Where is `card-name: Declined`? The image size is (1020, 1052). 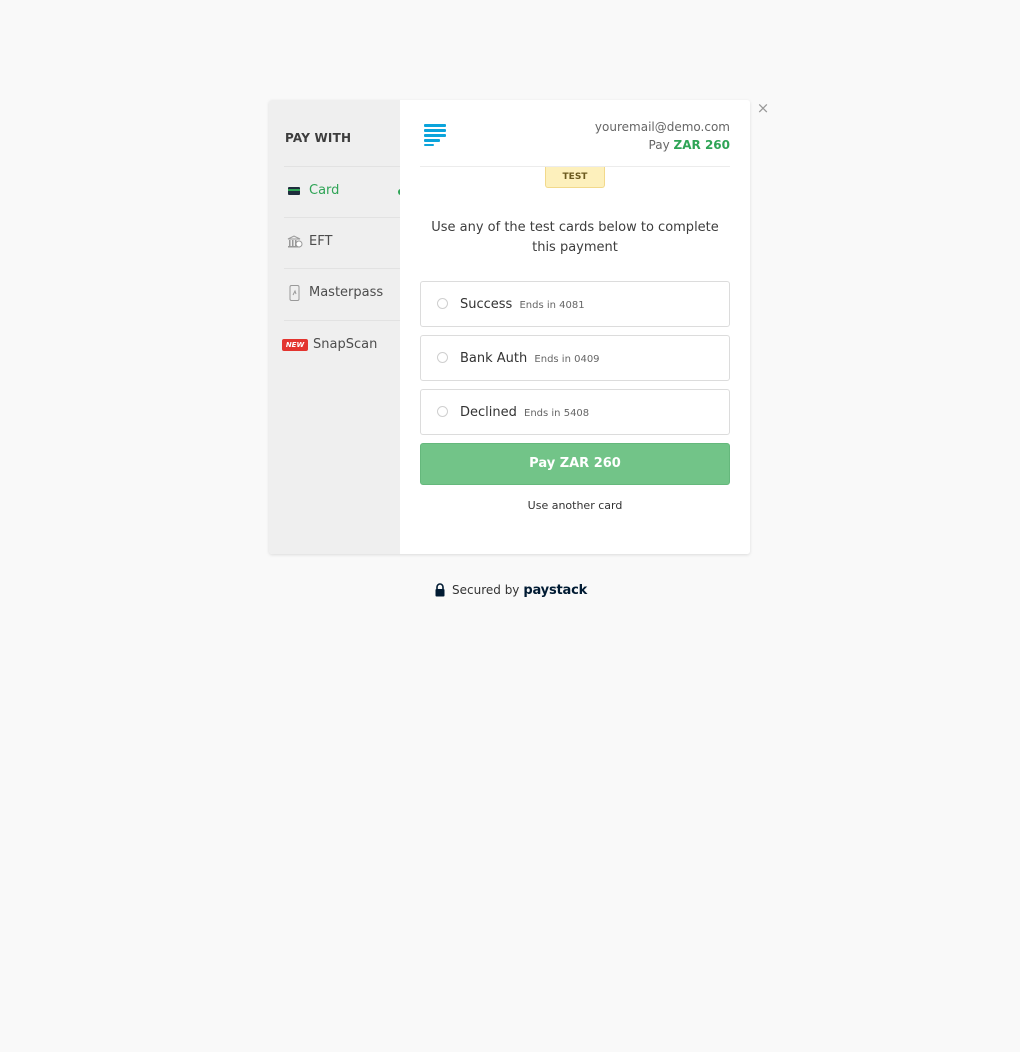 card-name: Declined is located at coordinates (488, 412).